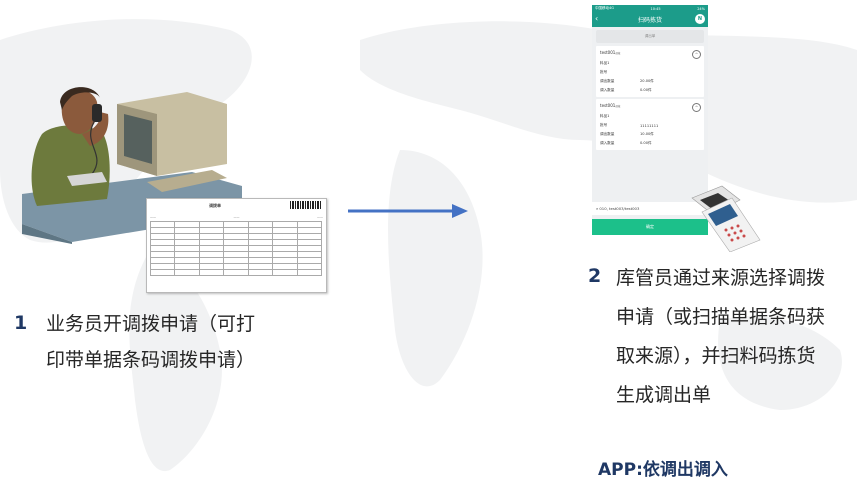 This screenshot has width=857, height=480. I want to click on step-2-line: 生成调出单, so click(664, 395).